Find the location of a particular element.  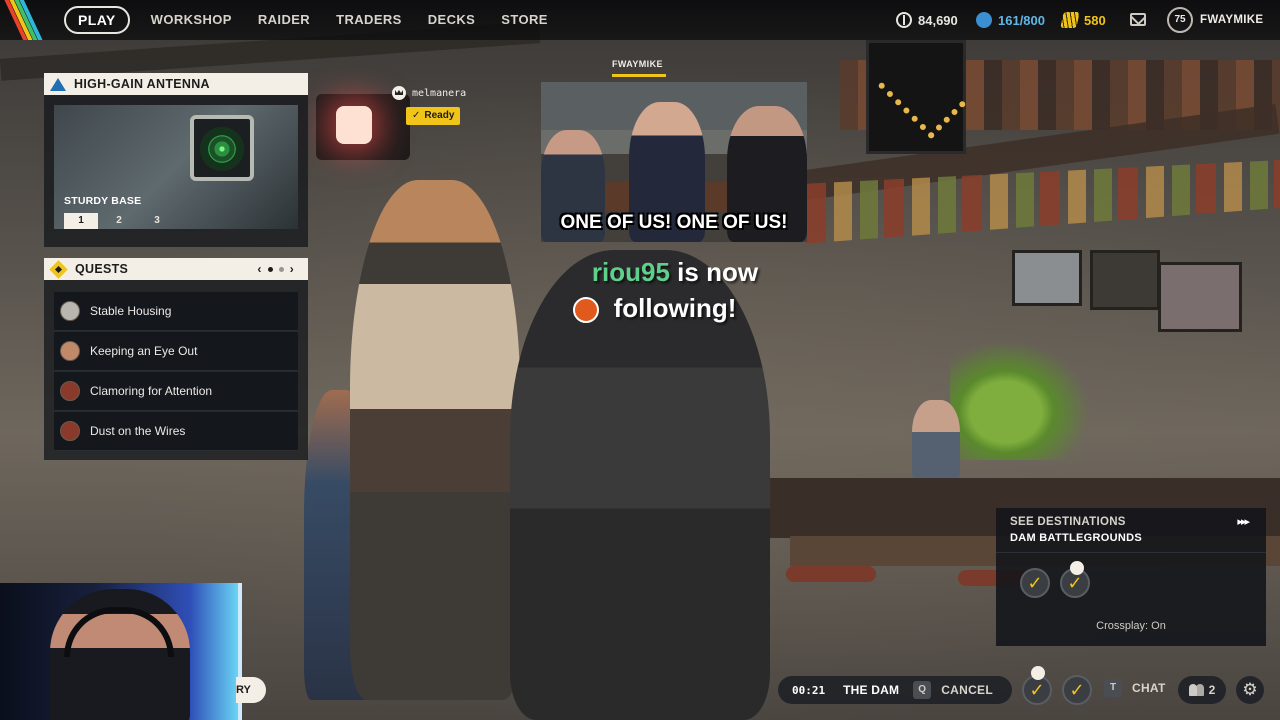

quest-item: Keeping an Eye Out is located at coordinates (176, 351).